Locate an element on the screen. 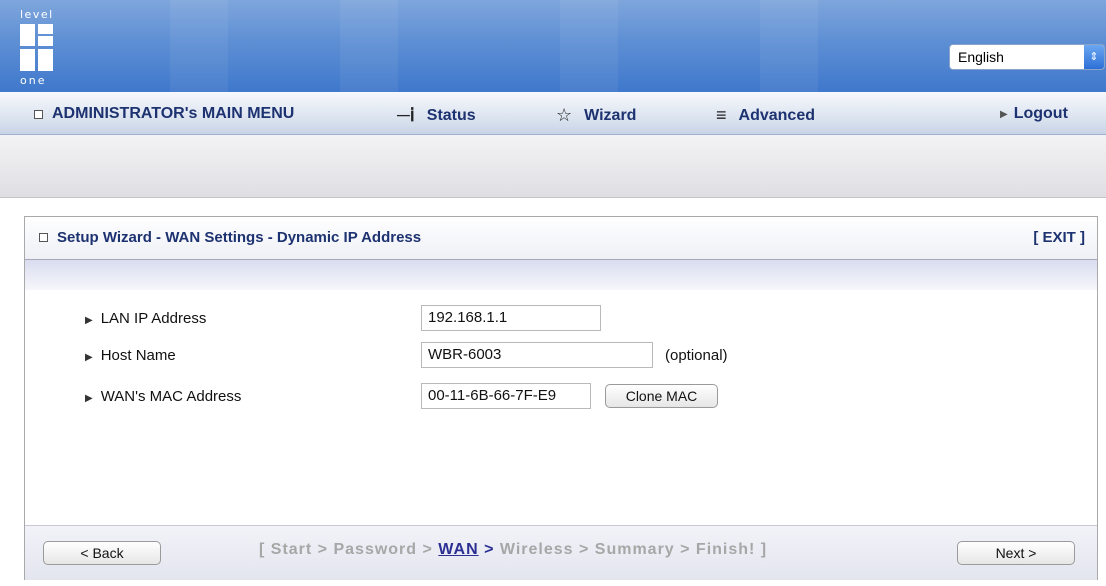  chevron-updown-icon: ⇕ is located at coordinates (1094, 57).